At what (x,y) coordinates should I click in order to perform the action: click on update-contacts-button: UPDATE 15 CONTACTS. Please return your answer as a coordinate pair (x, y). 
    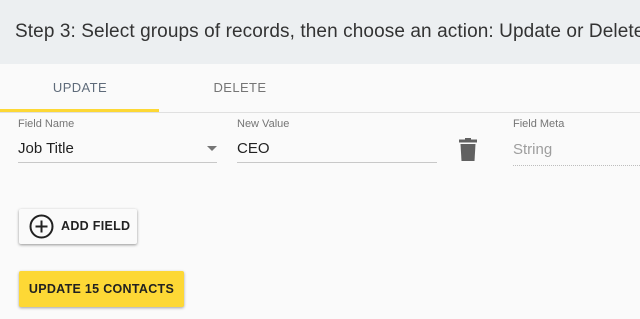
    Looking at the image, I should click on (101, 289).